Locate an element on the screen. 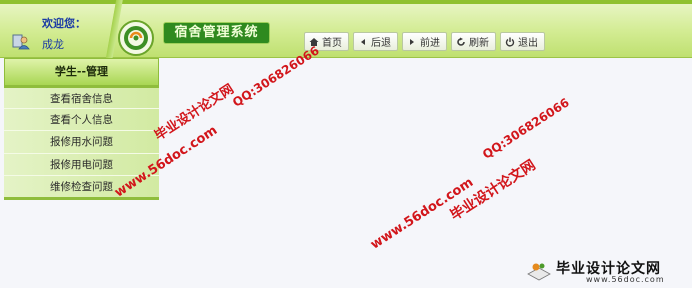 Image resolution: width=692 pixels, height=288 pixels. refresh-label: 刷新 is located at coordinates (479, 43).